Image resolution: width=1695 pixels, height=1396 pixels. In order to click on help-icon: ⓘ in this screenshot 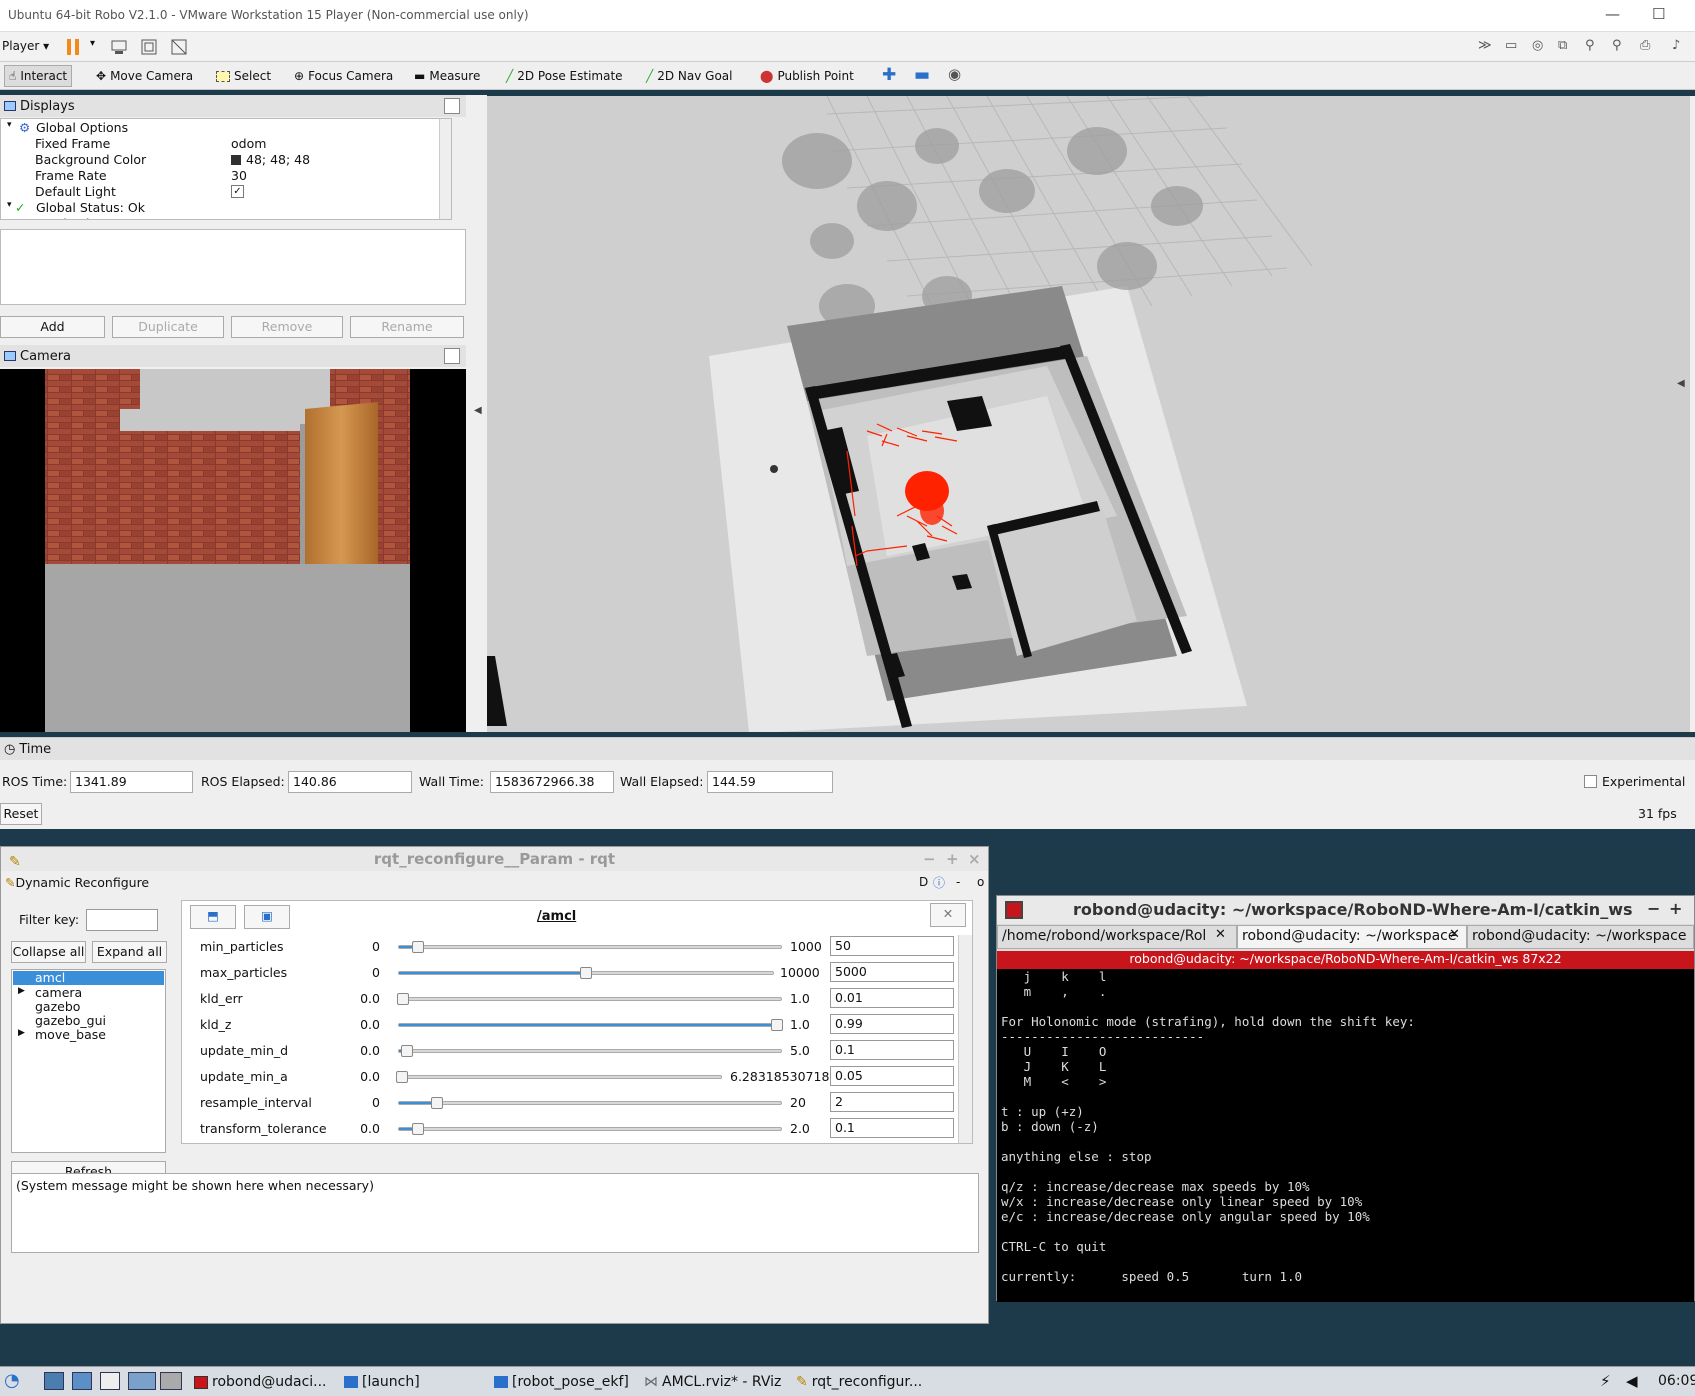, I will do `click(939, 882)`.